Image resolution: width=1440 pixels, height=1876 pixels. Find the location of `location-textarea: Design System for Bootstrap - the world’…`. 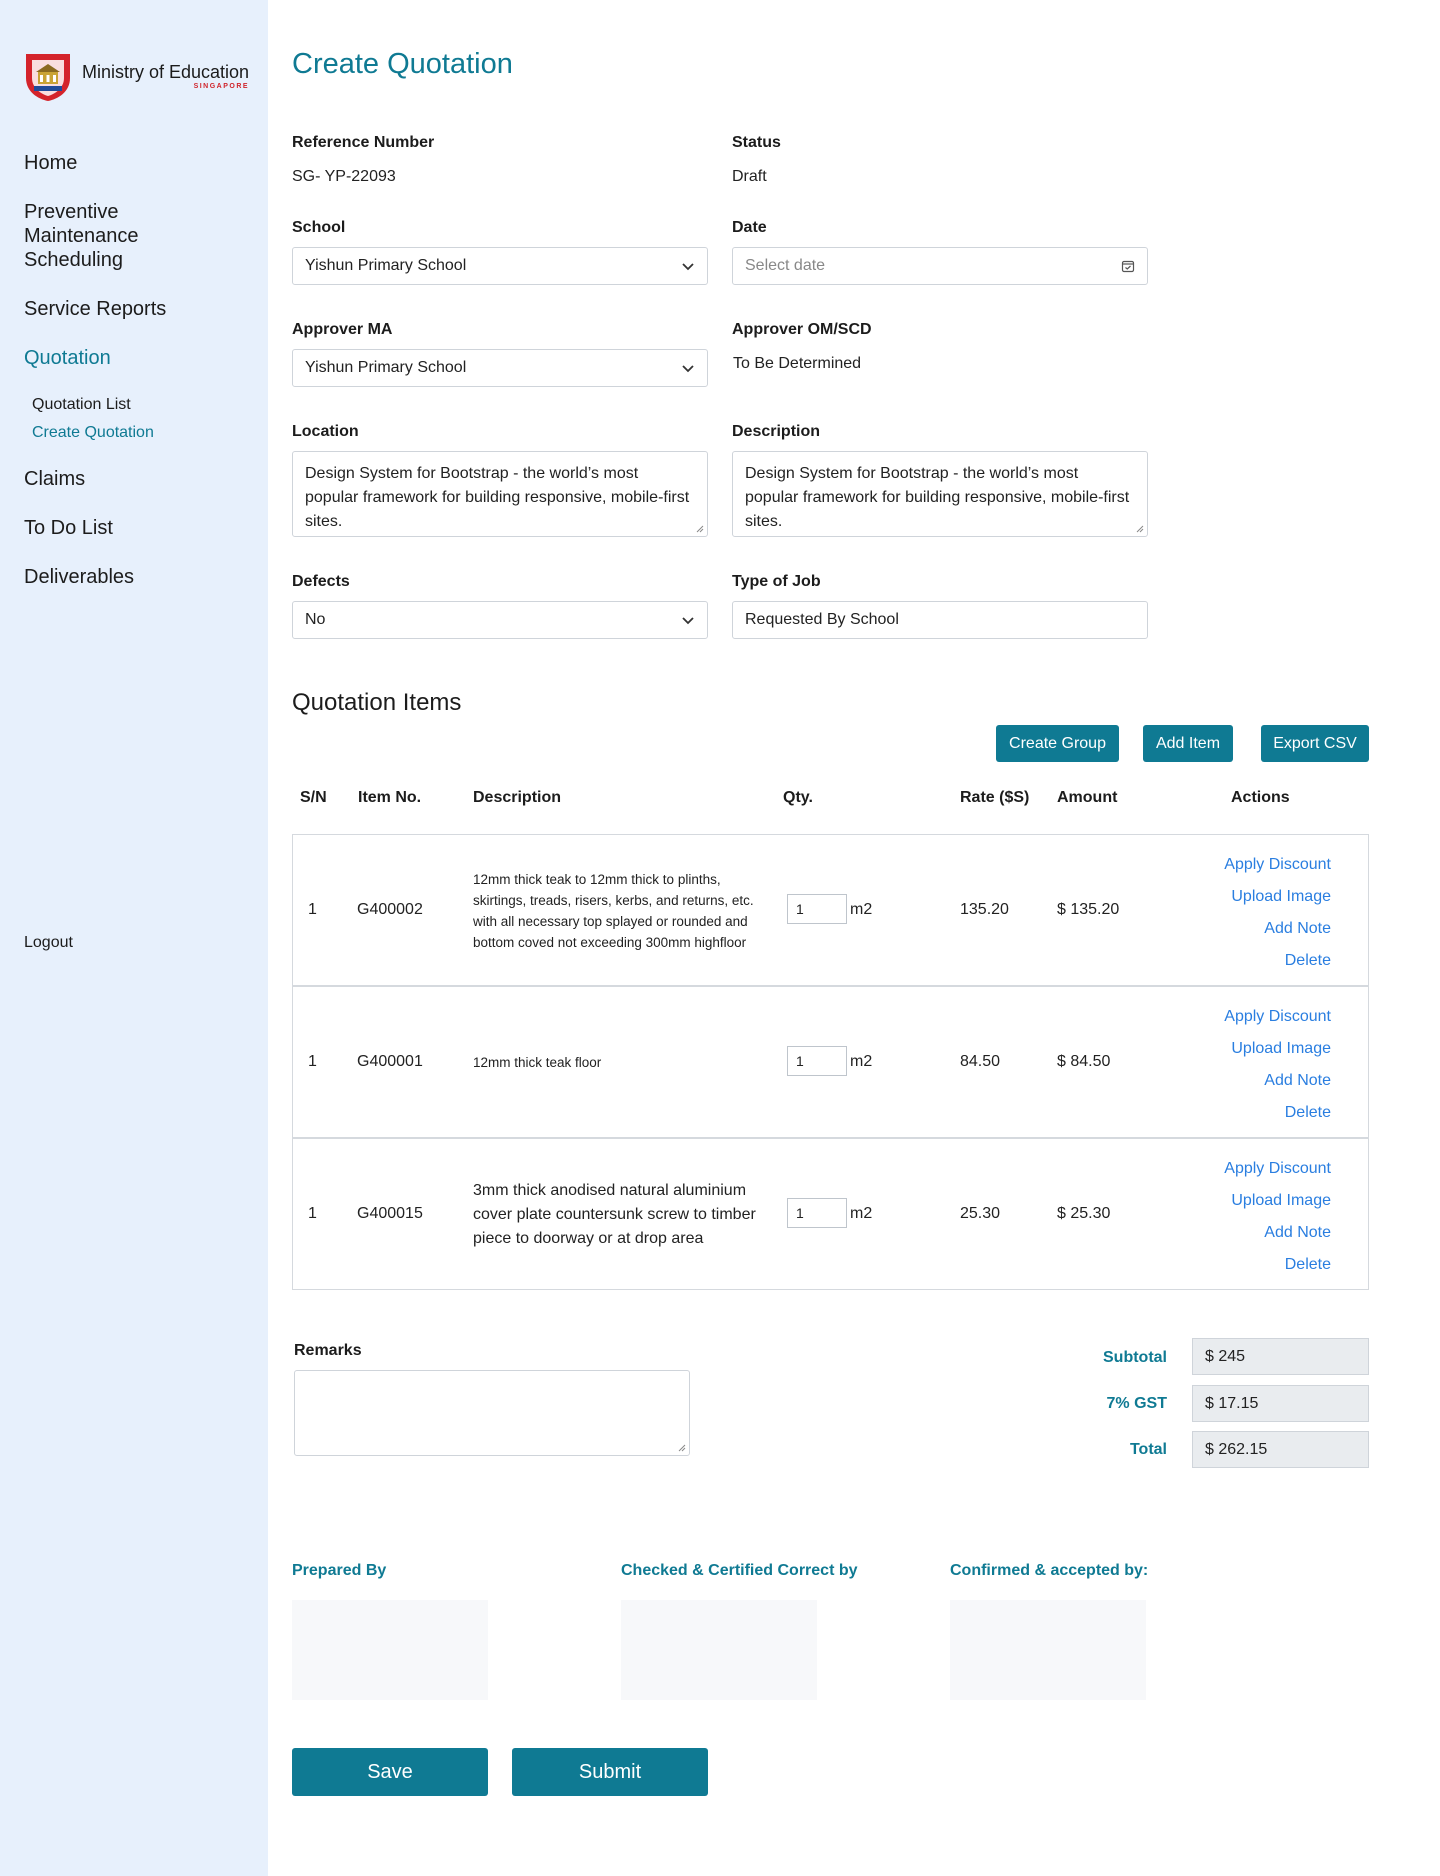

location-textarea: Design System for Bootstrap - the world’… is located at coordinates (500, 494).